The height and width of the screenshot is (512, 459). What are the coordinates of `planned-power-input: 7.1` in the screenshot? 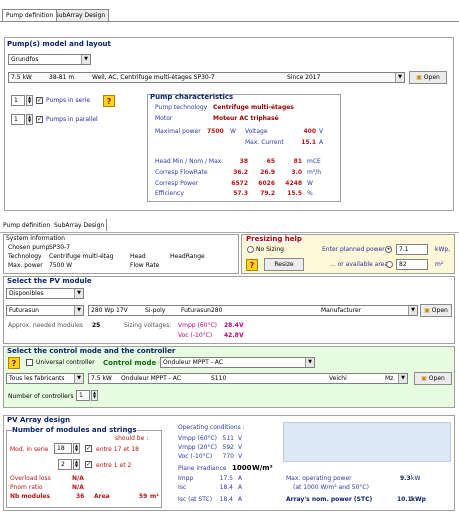 It's located at (412, 249).